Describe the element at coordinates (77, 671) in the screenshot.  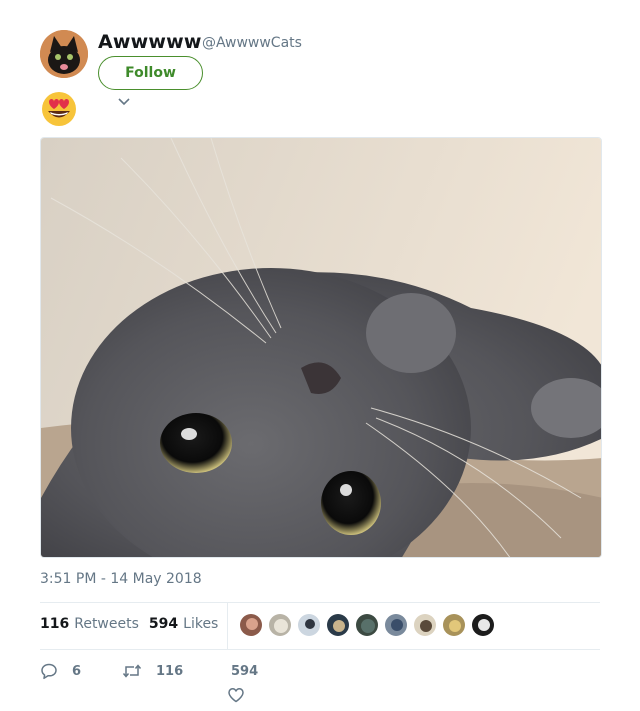
I see `reply-count: 6` at that location.